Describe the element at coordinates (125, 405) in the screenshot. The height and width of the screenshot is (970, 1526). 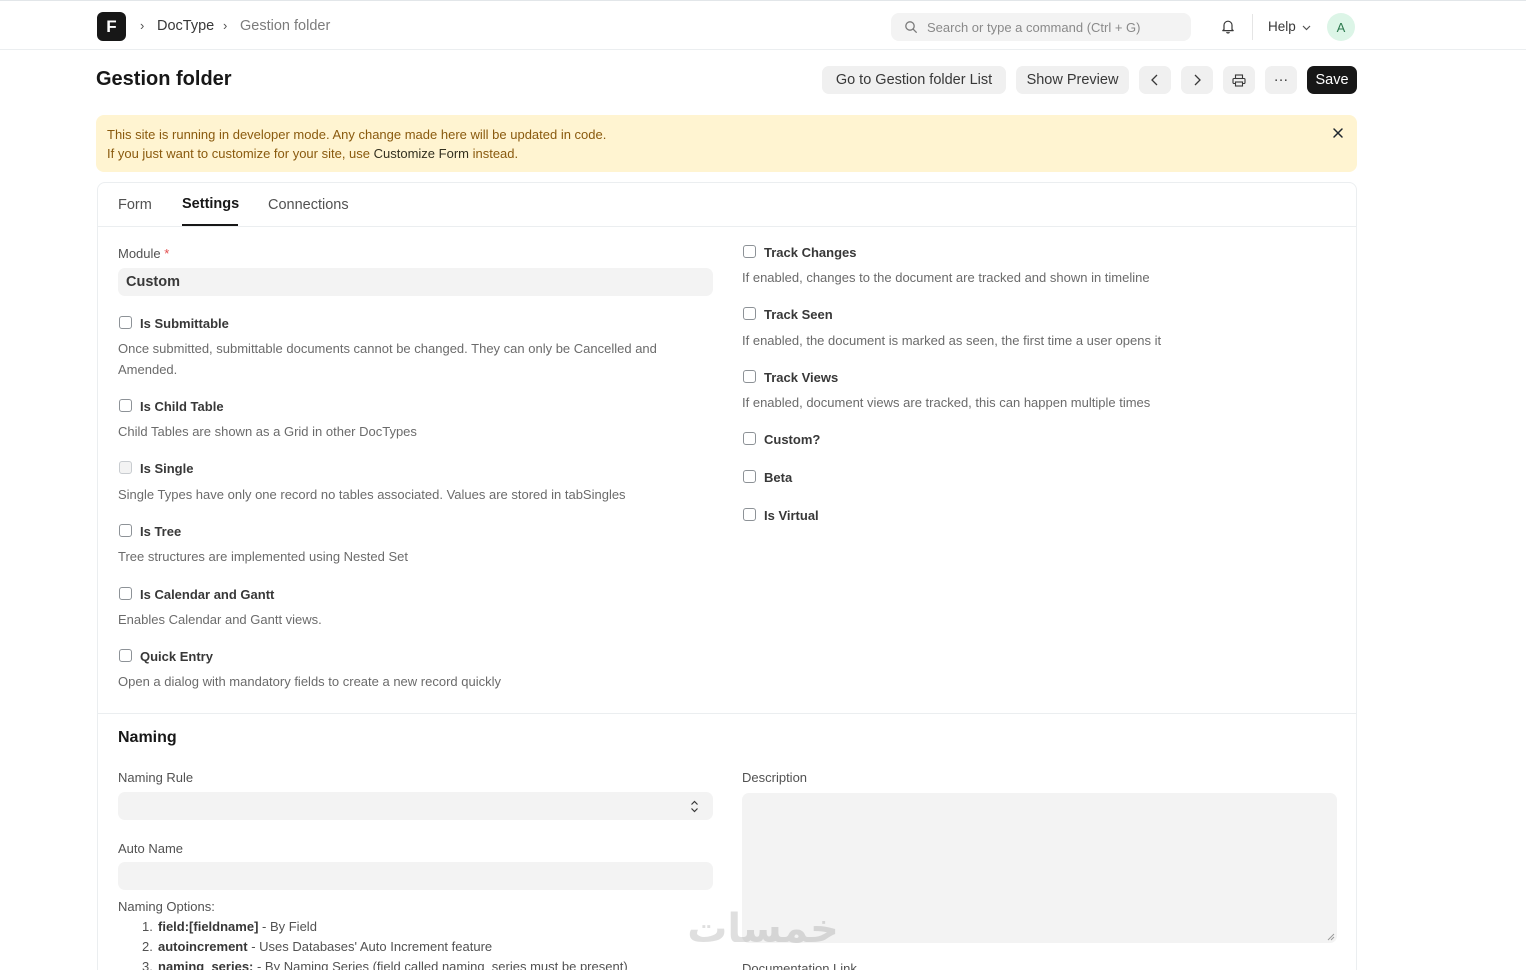
I see `is-child-table-checkbox` at that location.